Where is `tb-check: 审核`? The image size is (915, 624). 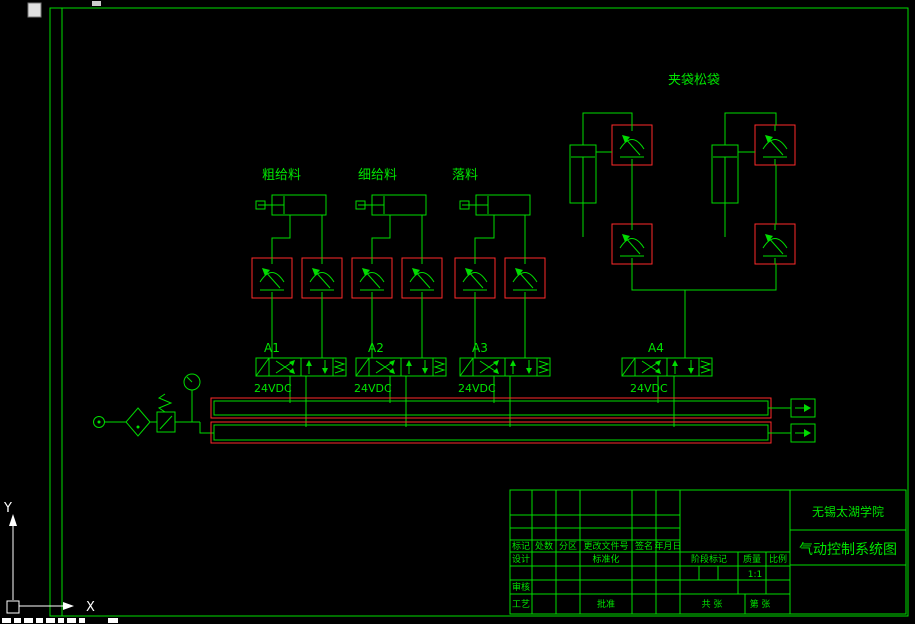
tb-check: 审核 is located at coordinates (521, 587).